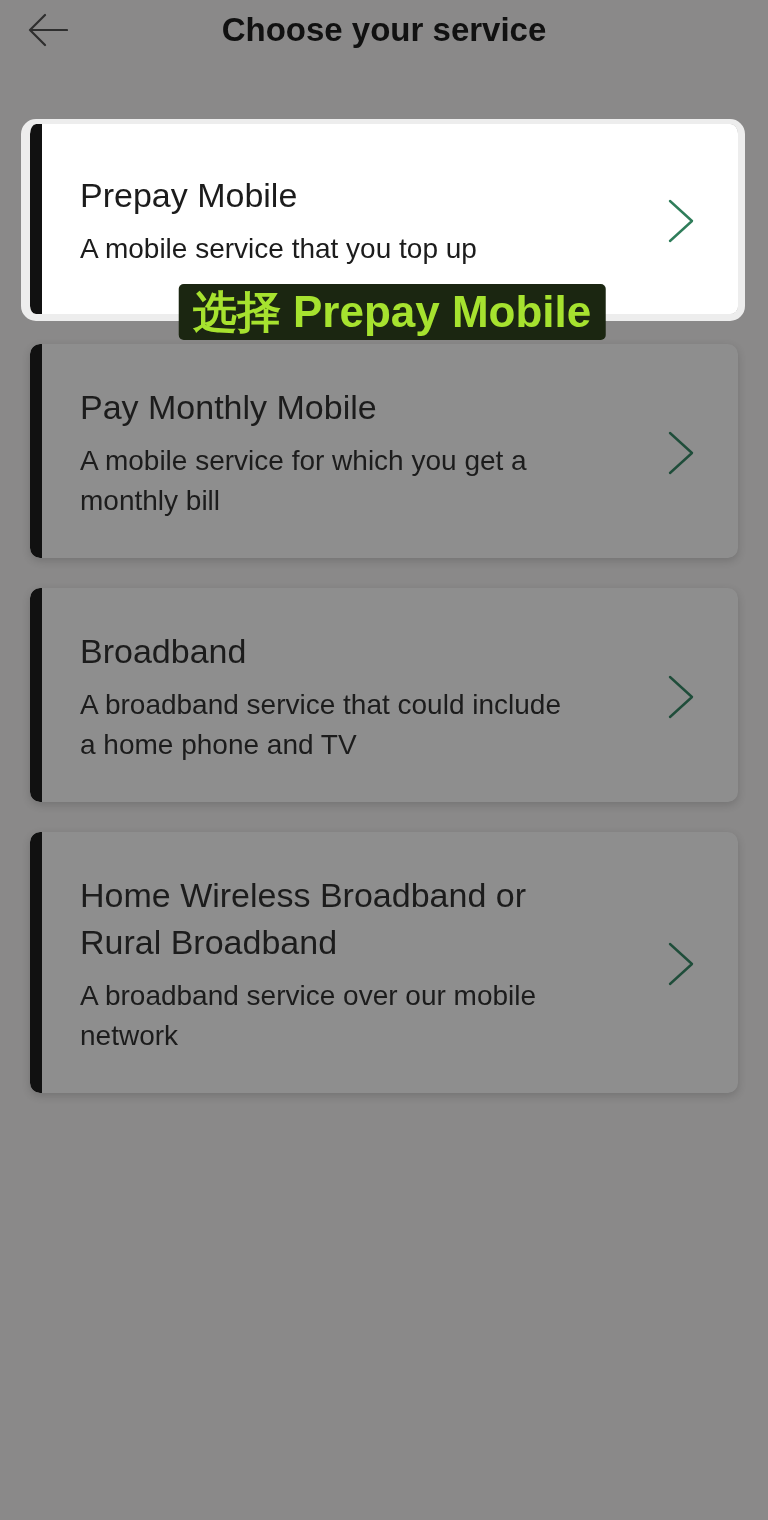  What do you see at coordinates (392, 312) in the screenshot?
I see `callout-tooltip: 选择 Prepay Mobile` at bounding box center [392, 312].